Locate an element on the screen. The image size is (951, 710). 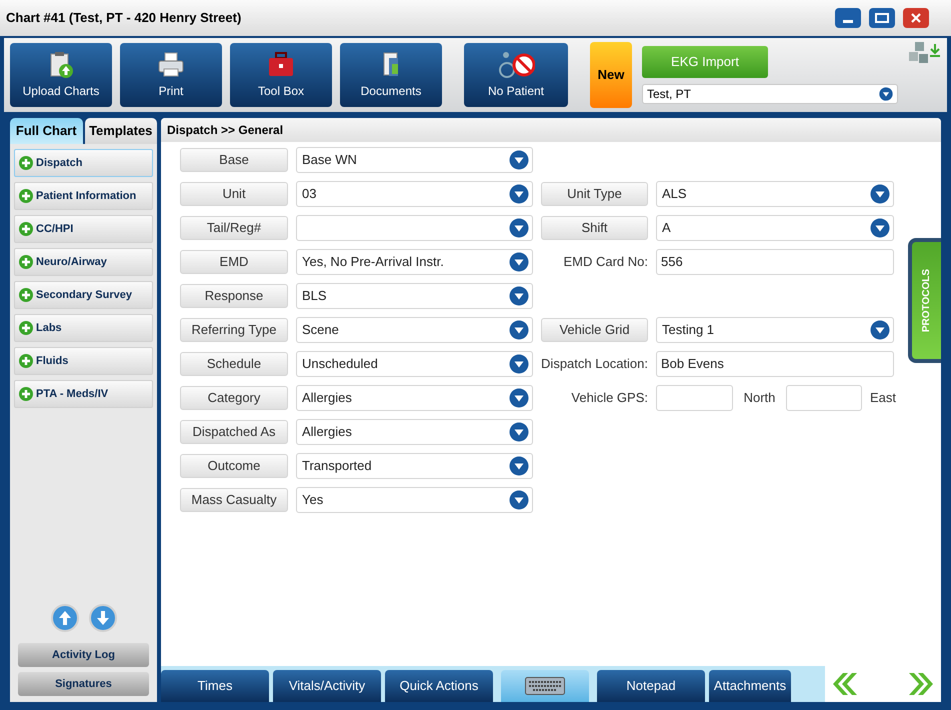
sidebar-tab: Templates is located at coordinates (120, 131).